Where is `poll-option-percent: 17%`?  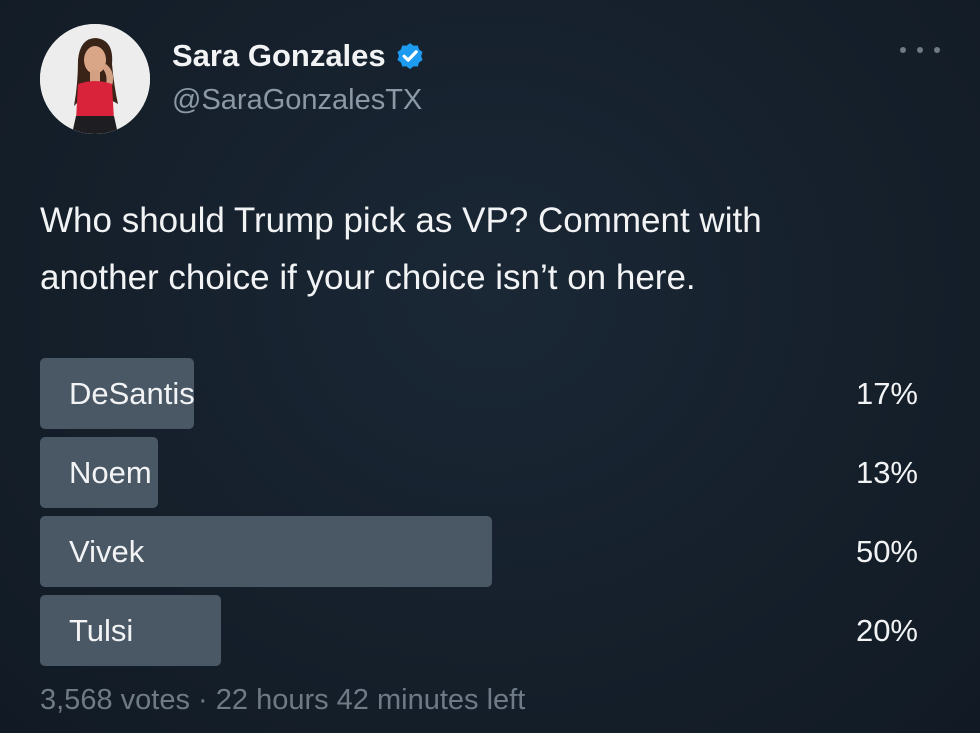 poll-option-percent: 17% is located at coordinates (886, 393).